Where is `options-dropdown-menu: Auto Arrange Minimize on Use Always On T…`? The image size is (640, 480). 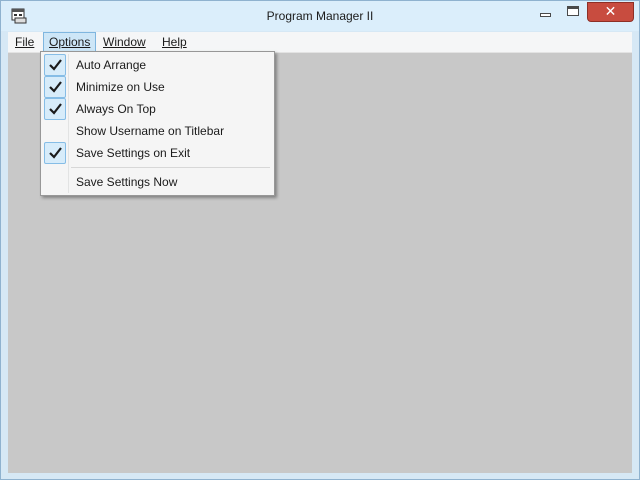 options-dropdown-menu: Auto Arrange Minimize on Use Always On T… is located at coordinates (157, 123).